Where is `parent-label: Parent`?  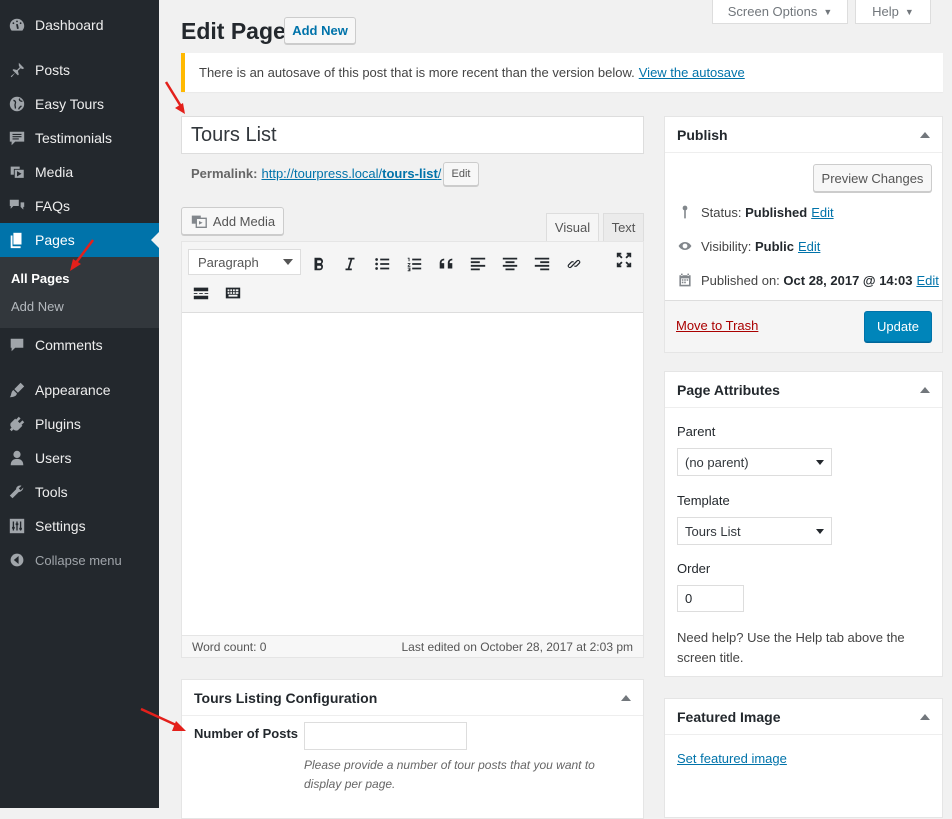
parent-label: Parent is located at coordinates (696, 431).